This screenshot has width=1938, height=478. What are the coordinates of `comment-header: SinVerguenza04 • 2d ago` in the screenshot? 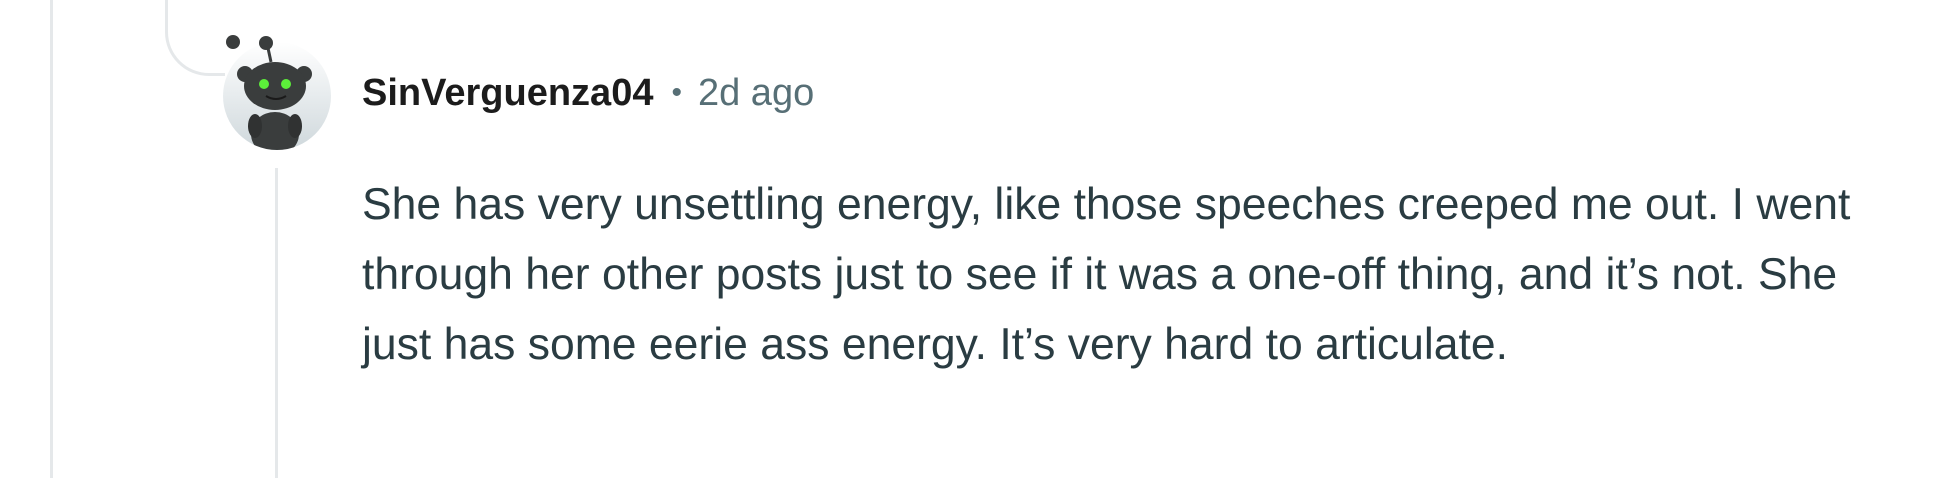 It's located at (588, 93).